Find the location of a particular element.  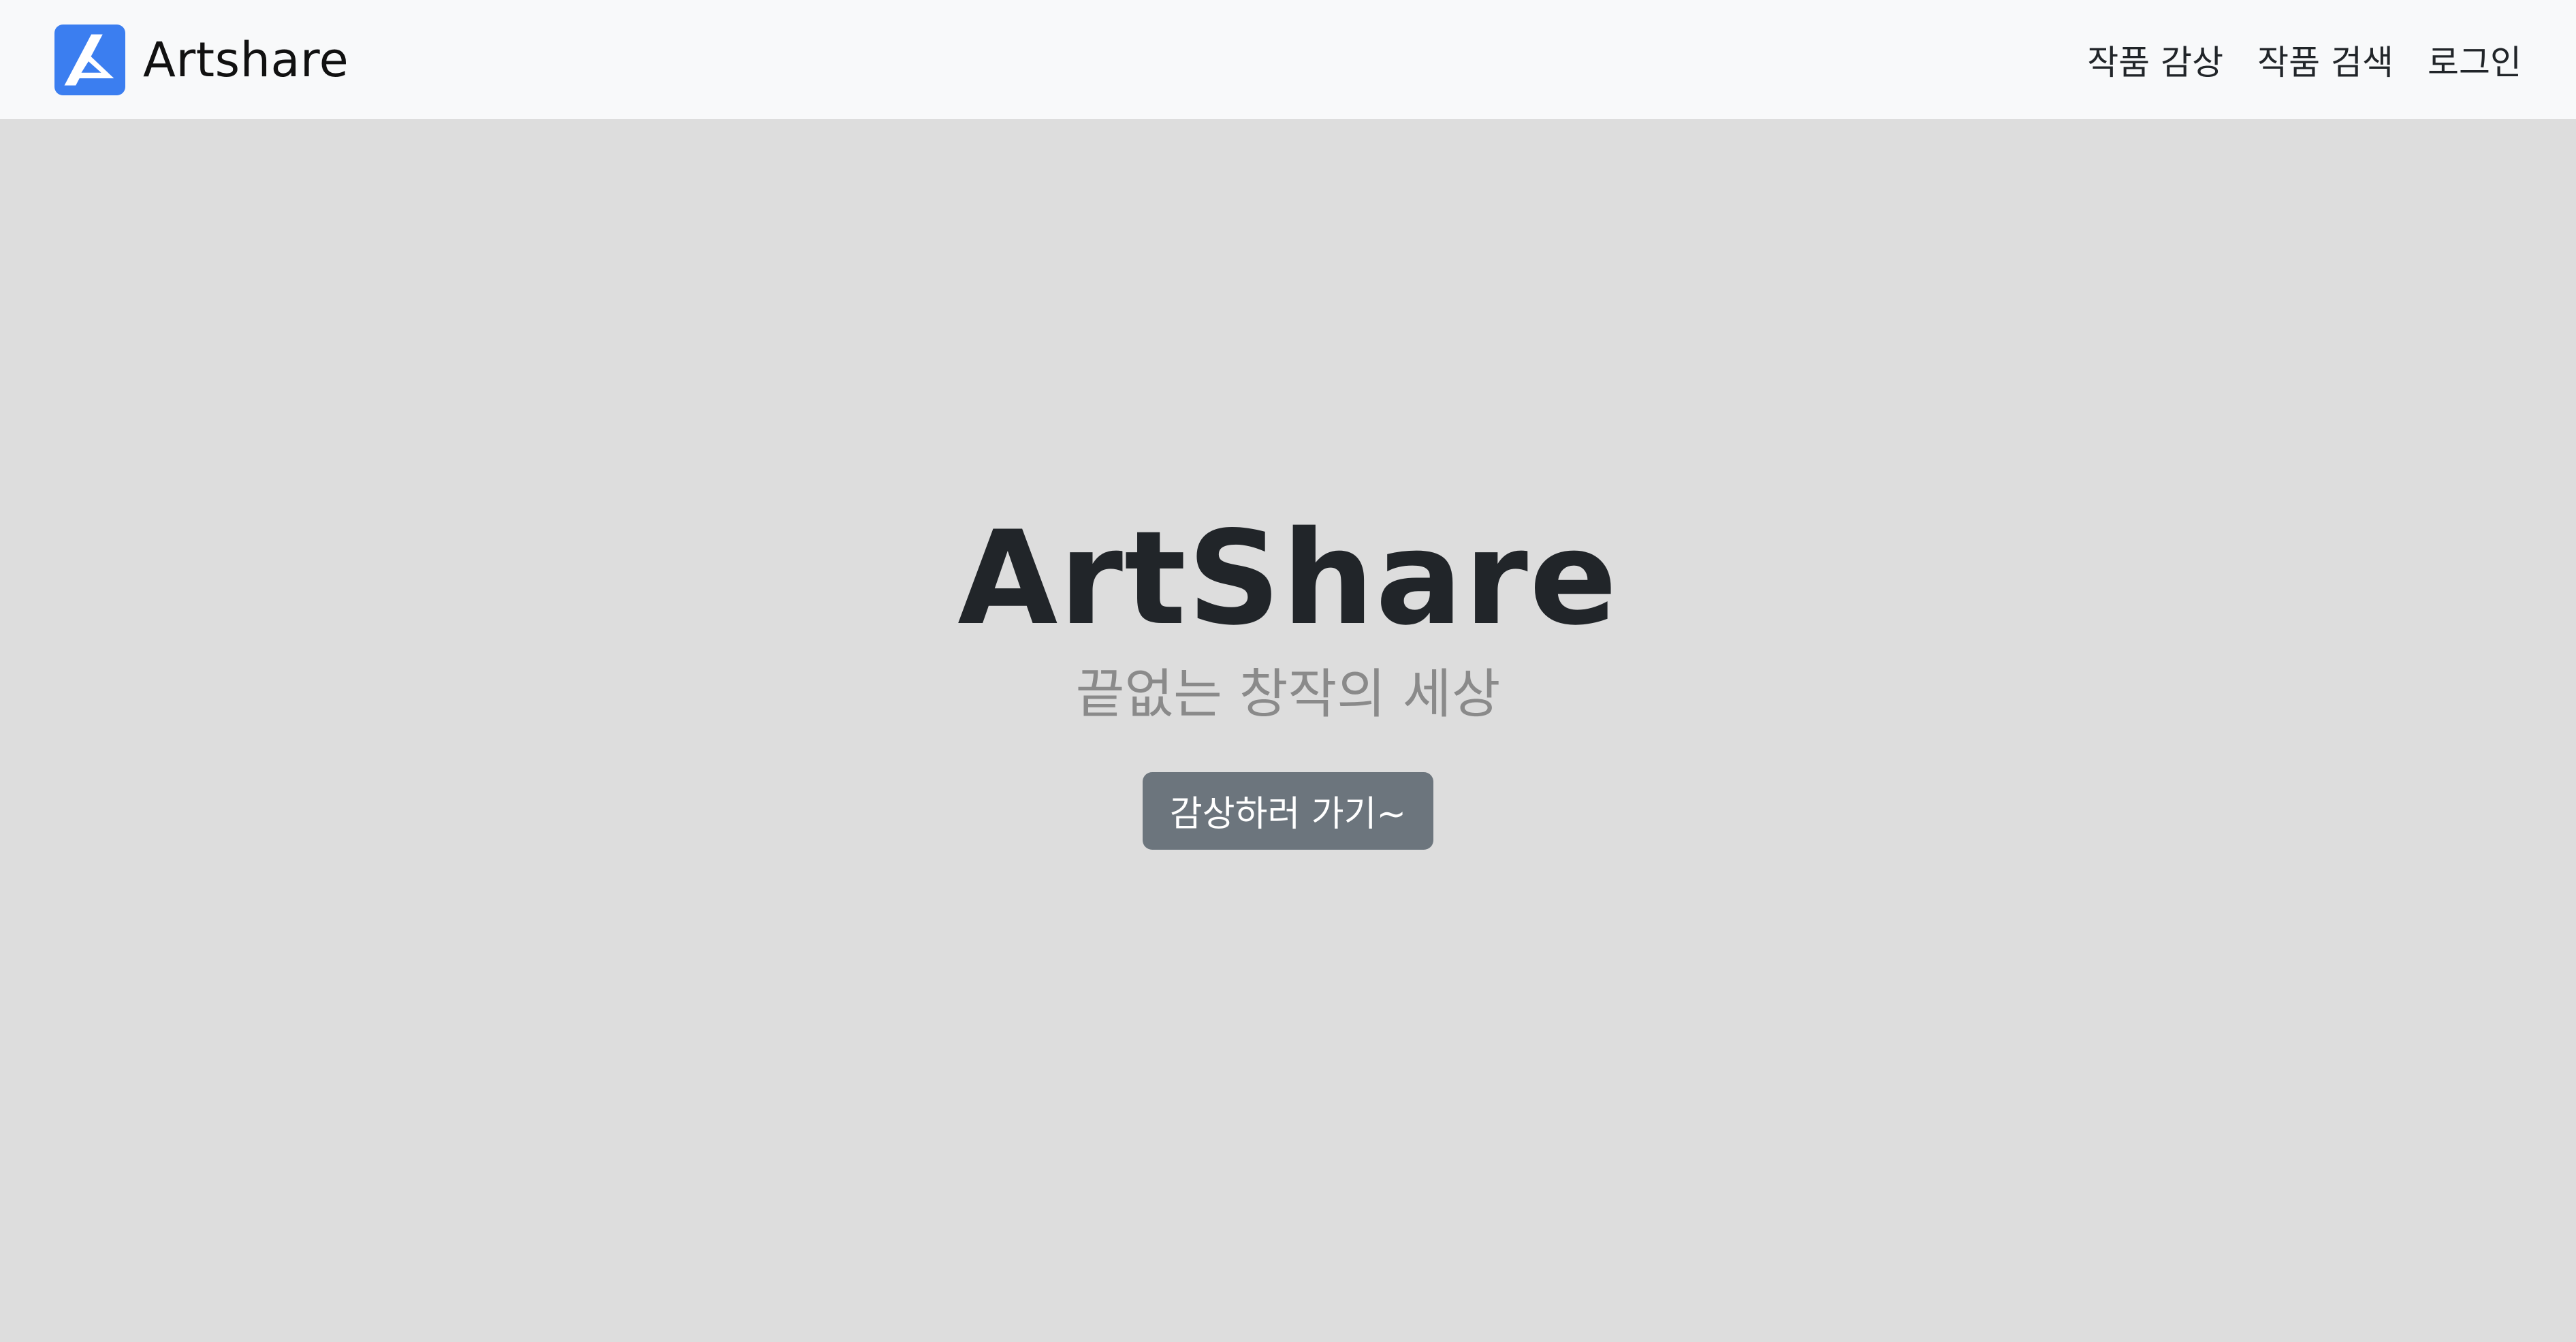

nav-link-search-works: 작품 검색 is located at coordinates (2325, 59).